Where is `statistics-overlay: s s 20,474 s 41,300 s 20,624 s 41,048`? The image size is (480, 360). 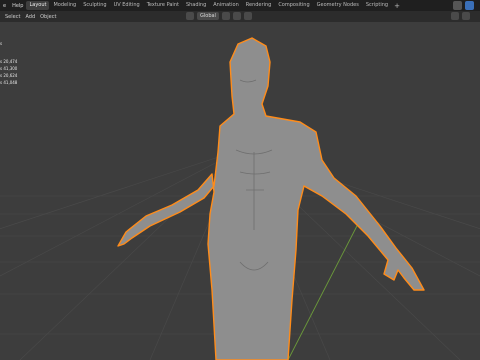 statistics-overlay: s s 20,474 s 41,300 s 20,624 s 41,048 is located at coordinates (8, 63).